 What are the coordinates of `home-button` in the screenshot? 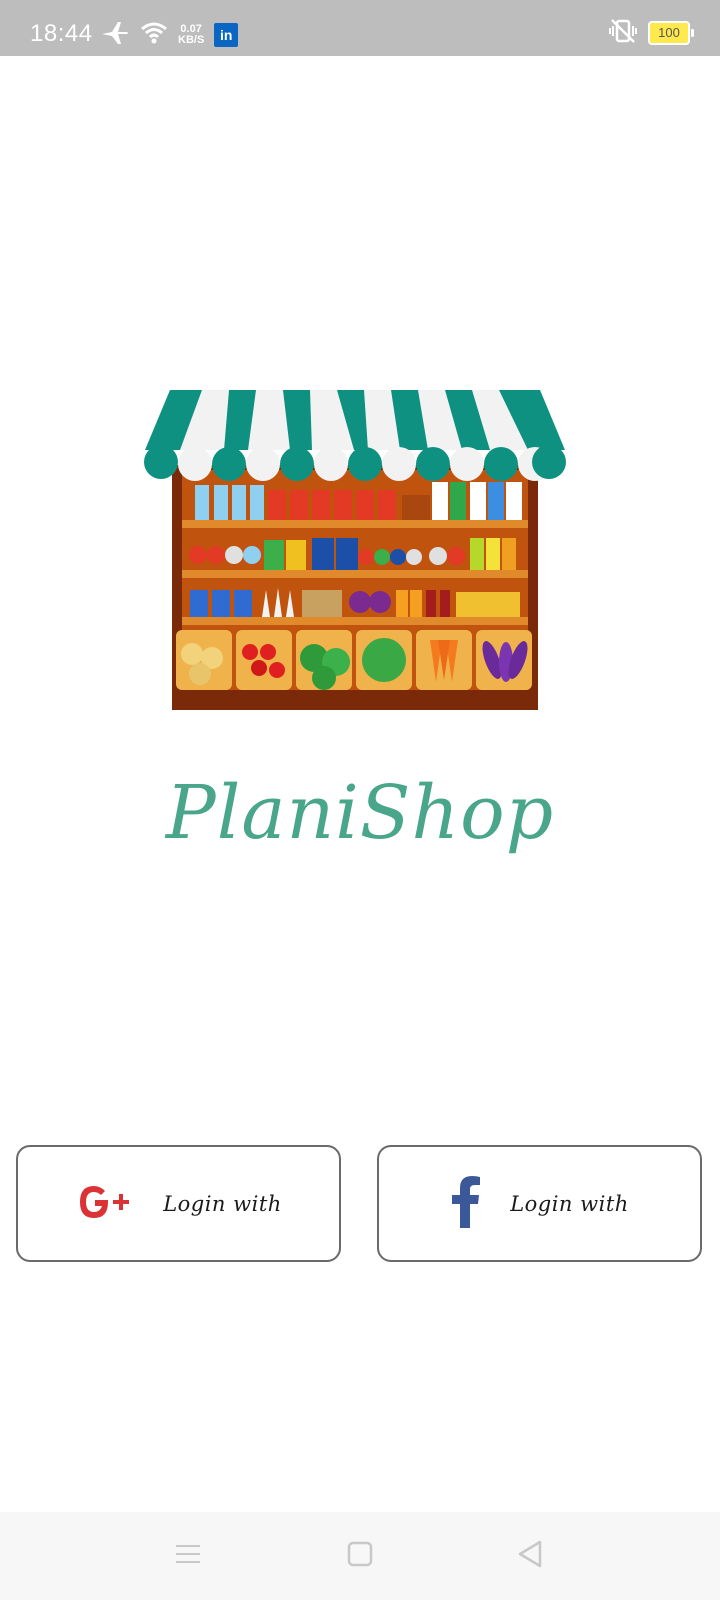 It's located at (360, 1556).